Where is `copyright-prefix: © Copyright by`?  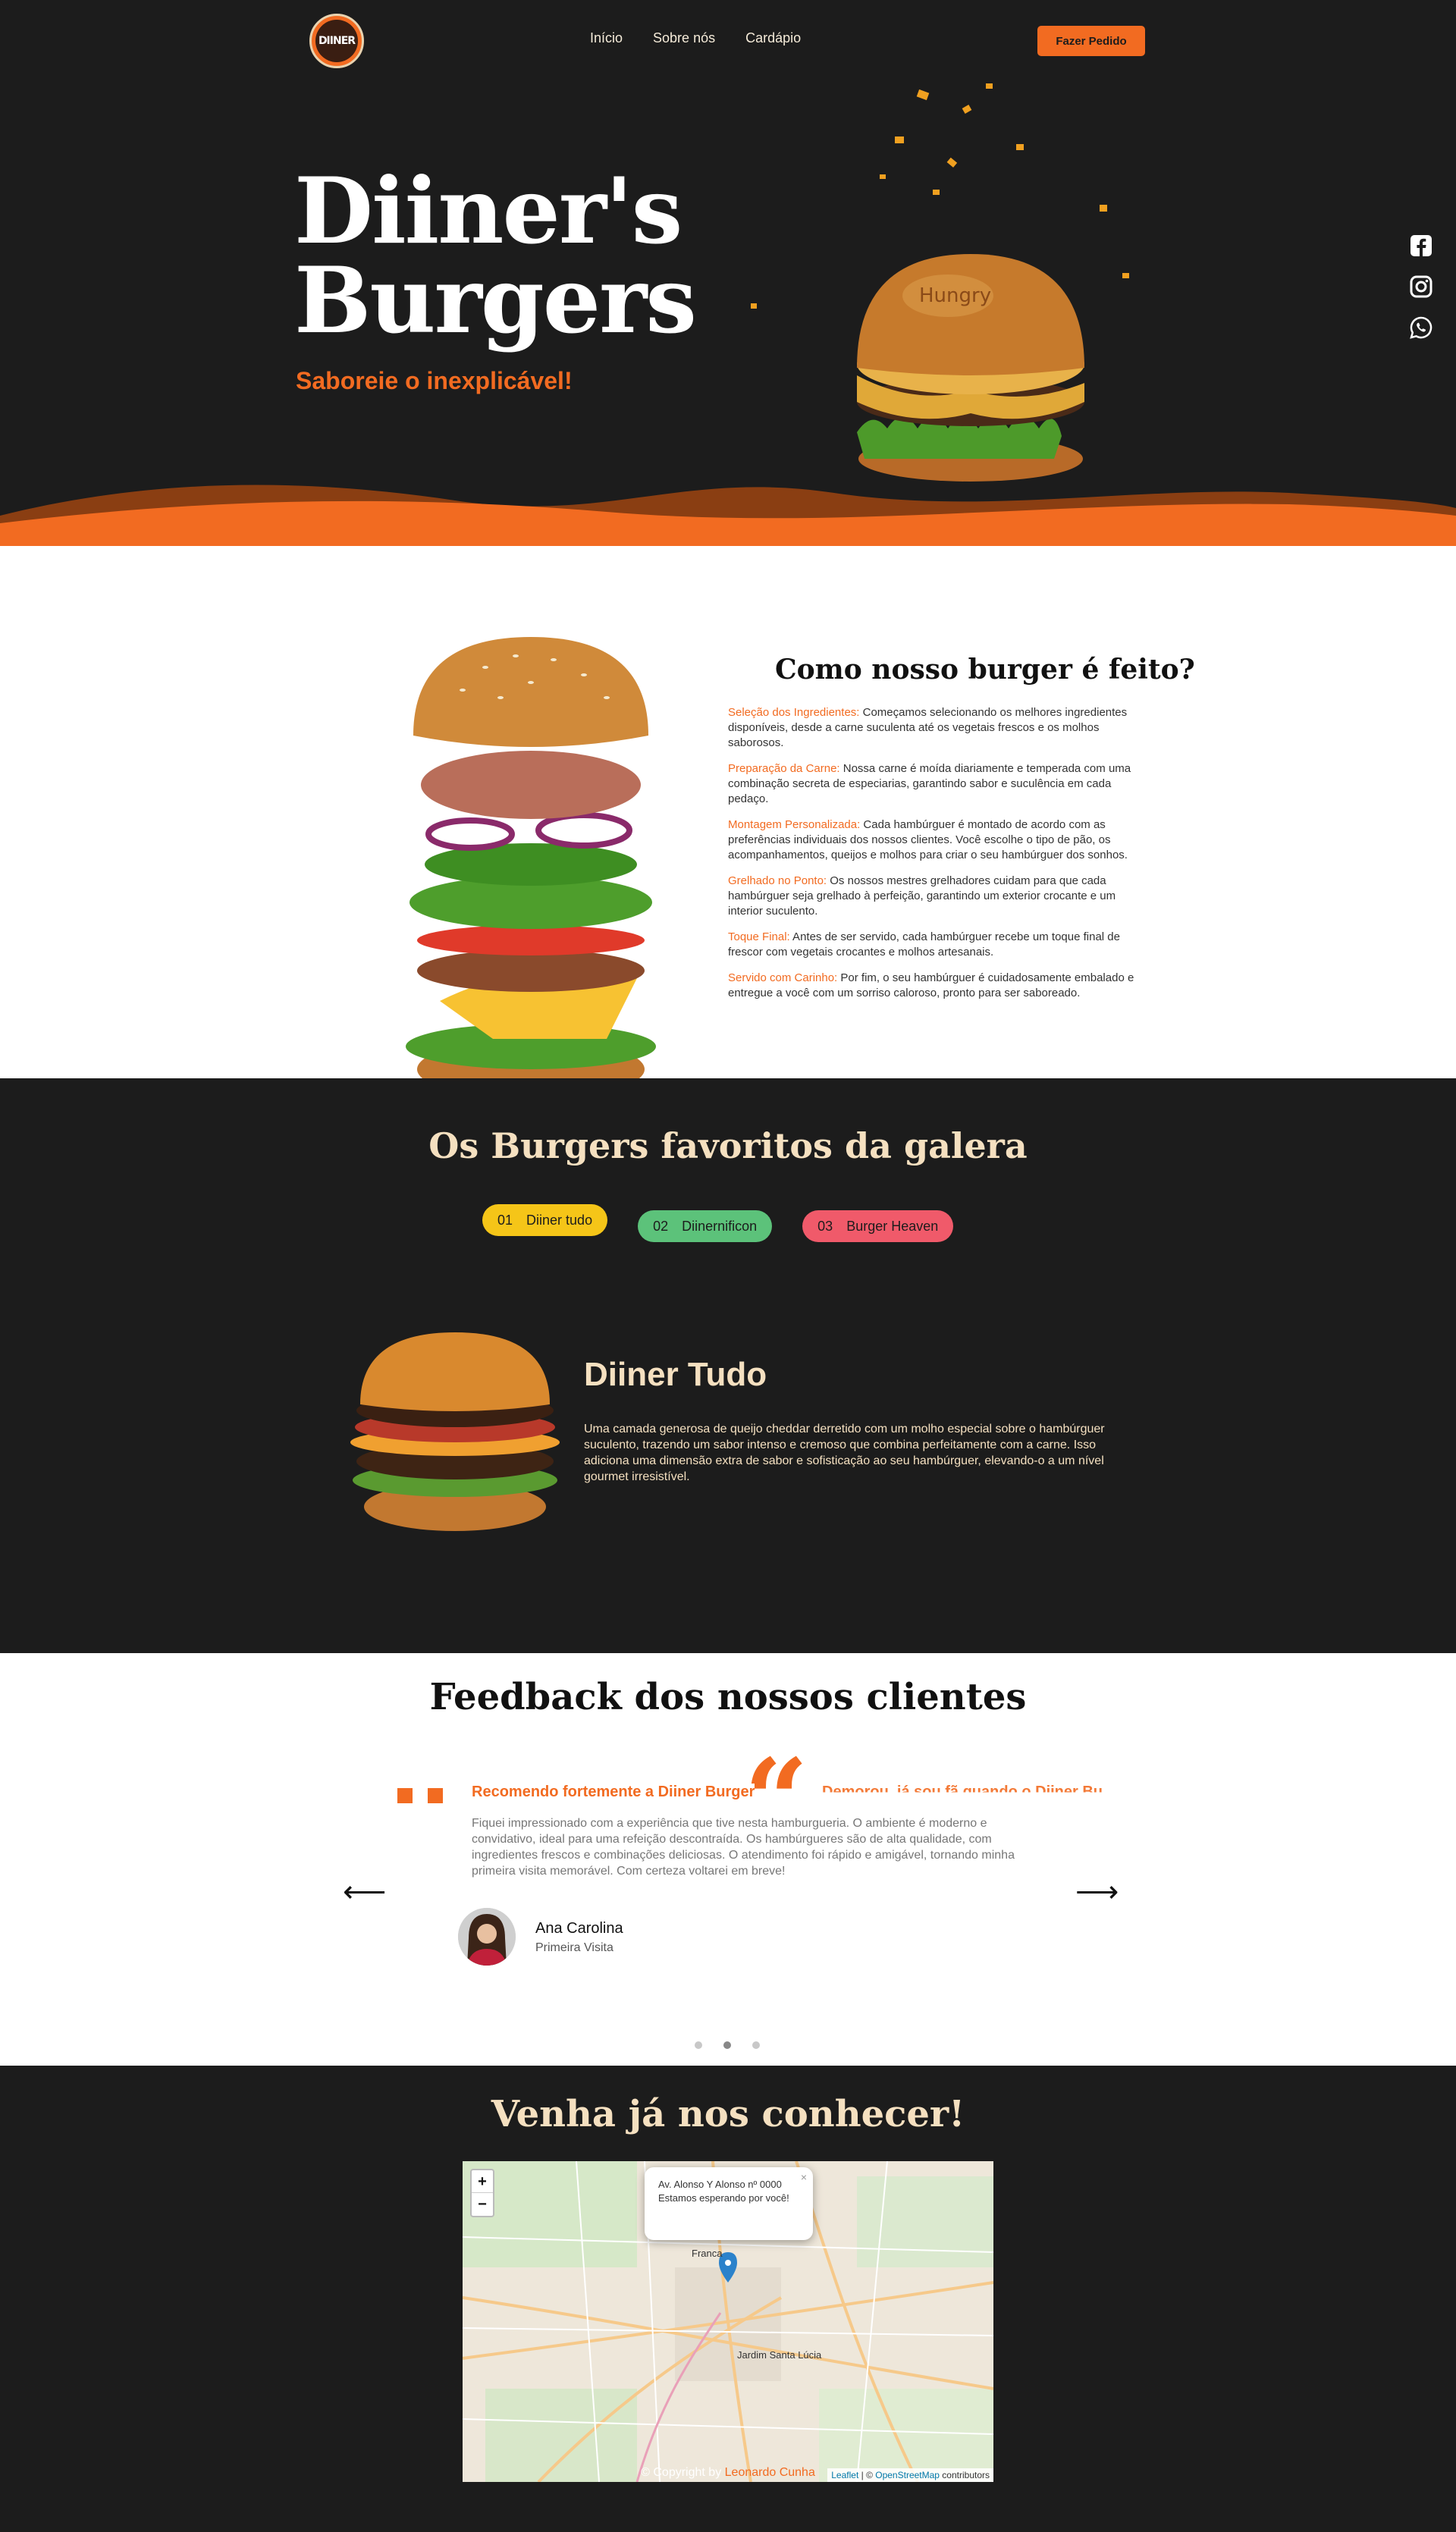 copyright-prefix: © Copyright by is located at coordinates (683, 2472).